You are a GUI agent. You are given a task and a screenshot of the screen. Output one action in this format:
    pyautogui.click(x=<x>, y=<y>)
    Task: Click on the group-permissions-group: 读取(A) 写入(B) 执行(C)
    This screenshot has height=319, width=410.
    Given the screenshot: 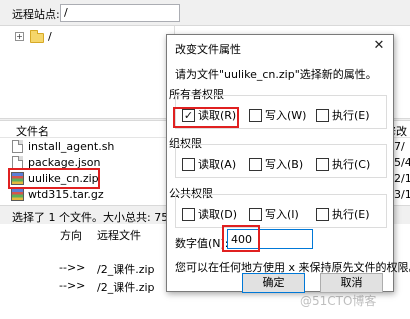 What is the action you would take?
    pyautogui.click(x=281, y=161)
    